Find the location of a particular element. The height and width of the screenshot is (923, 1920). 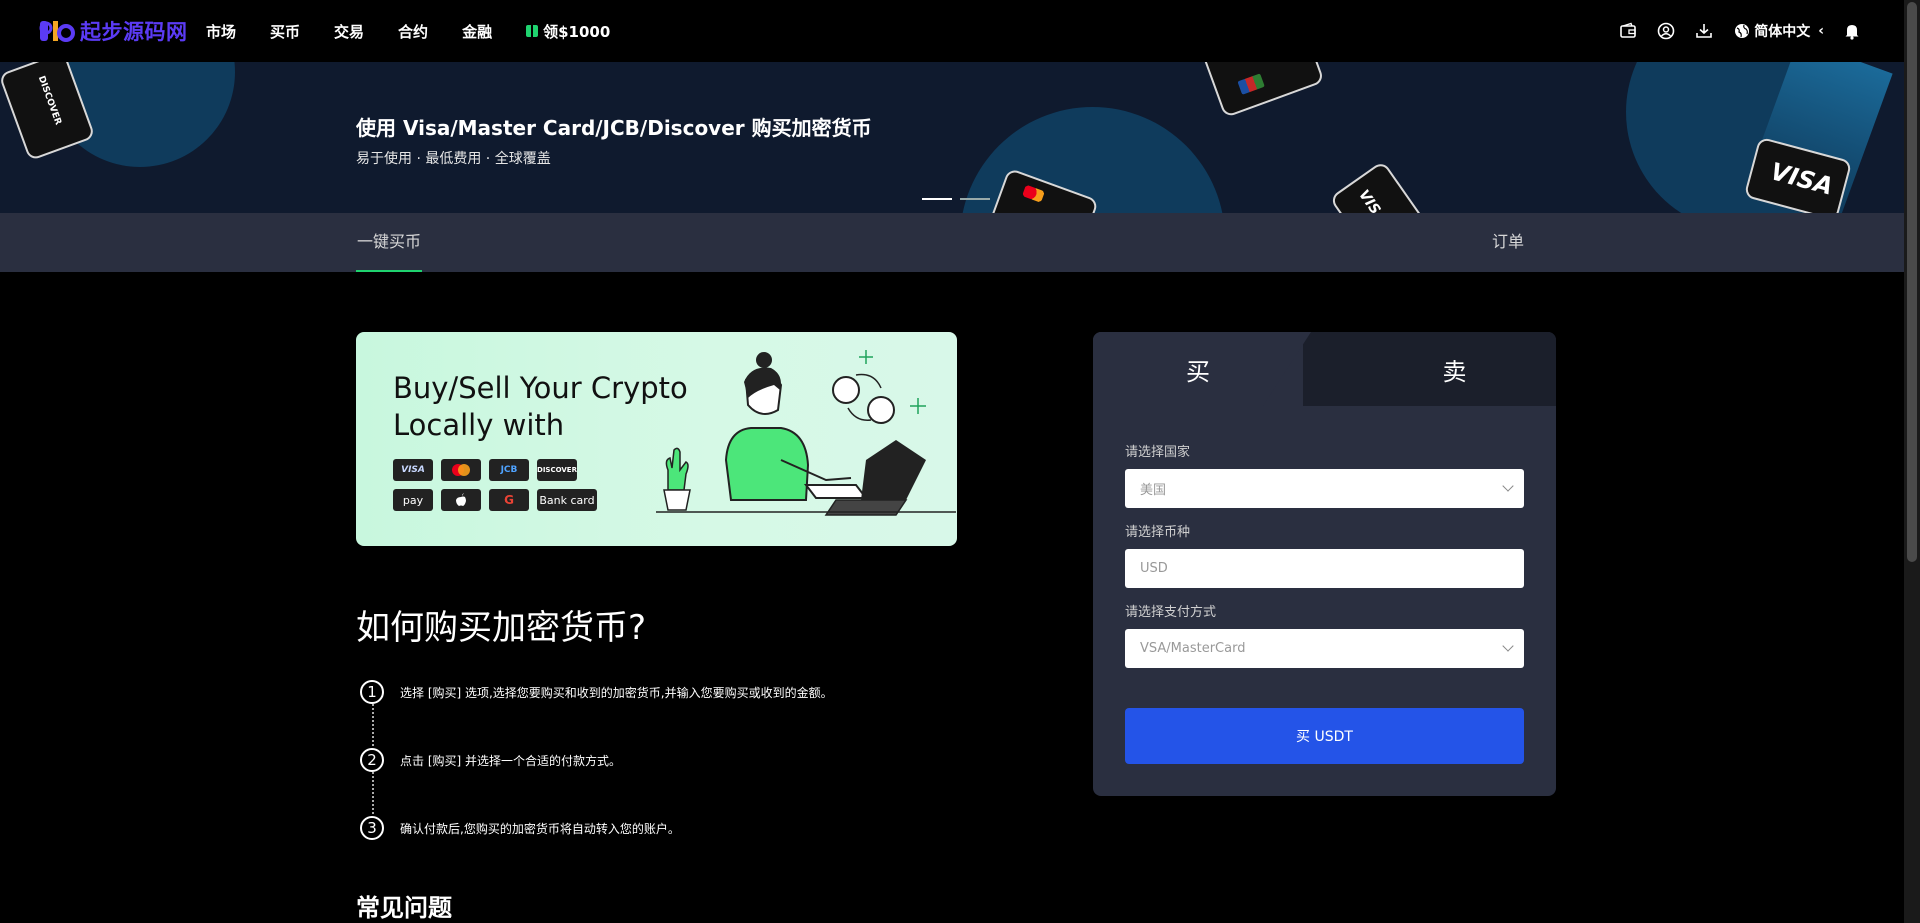

samsung-pay-logo: pay is located at coordinates (413, 500).